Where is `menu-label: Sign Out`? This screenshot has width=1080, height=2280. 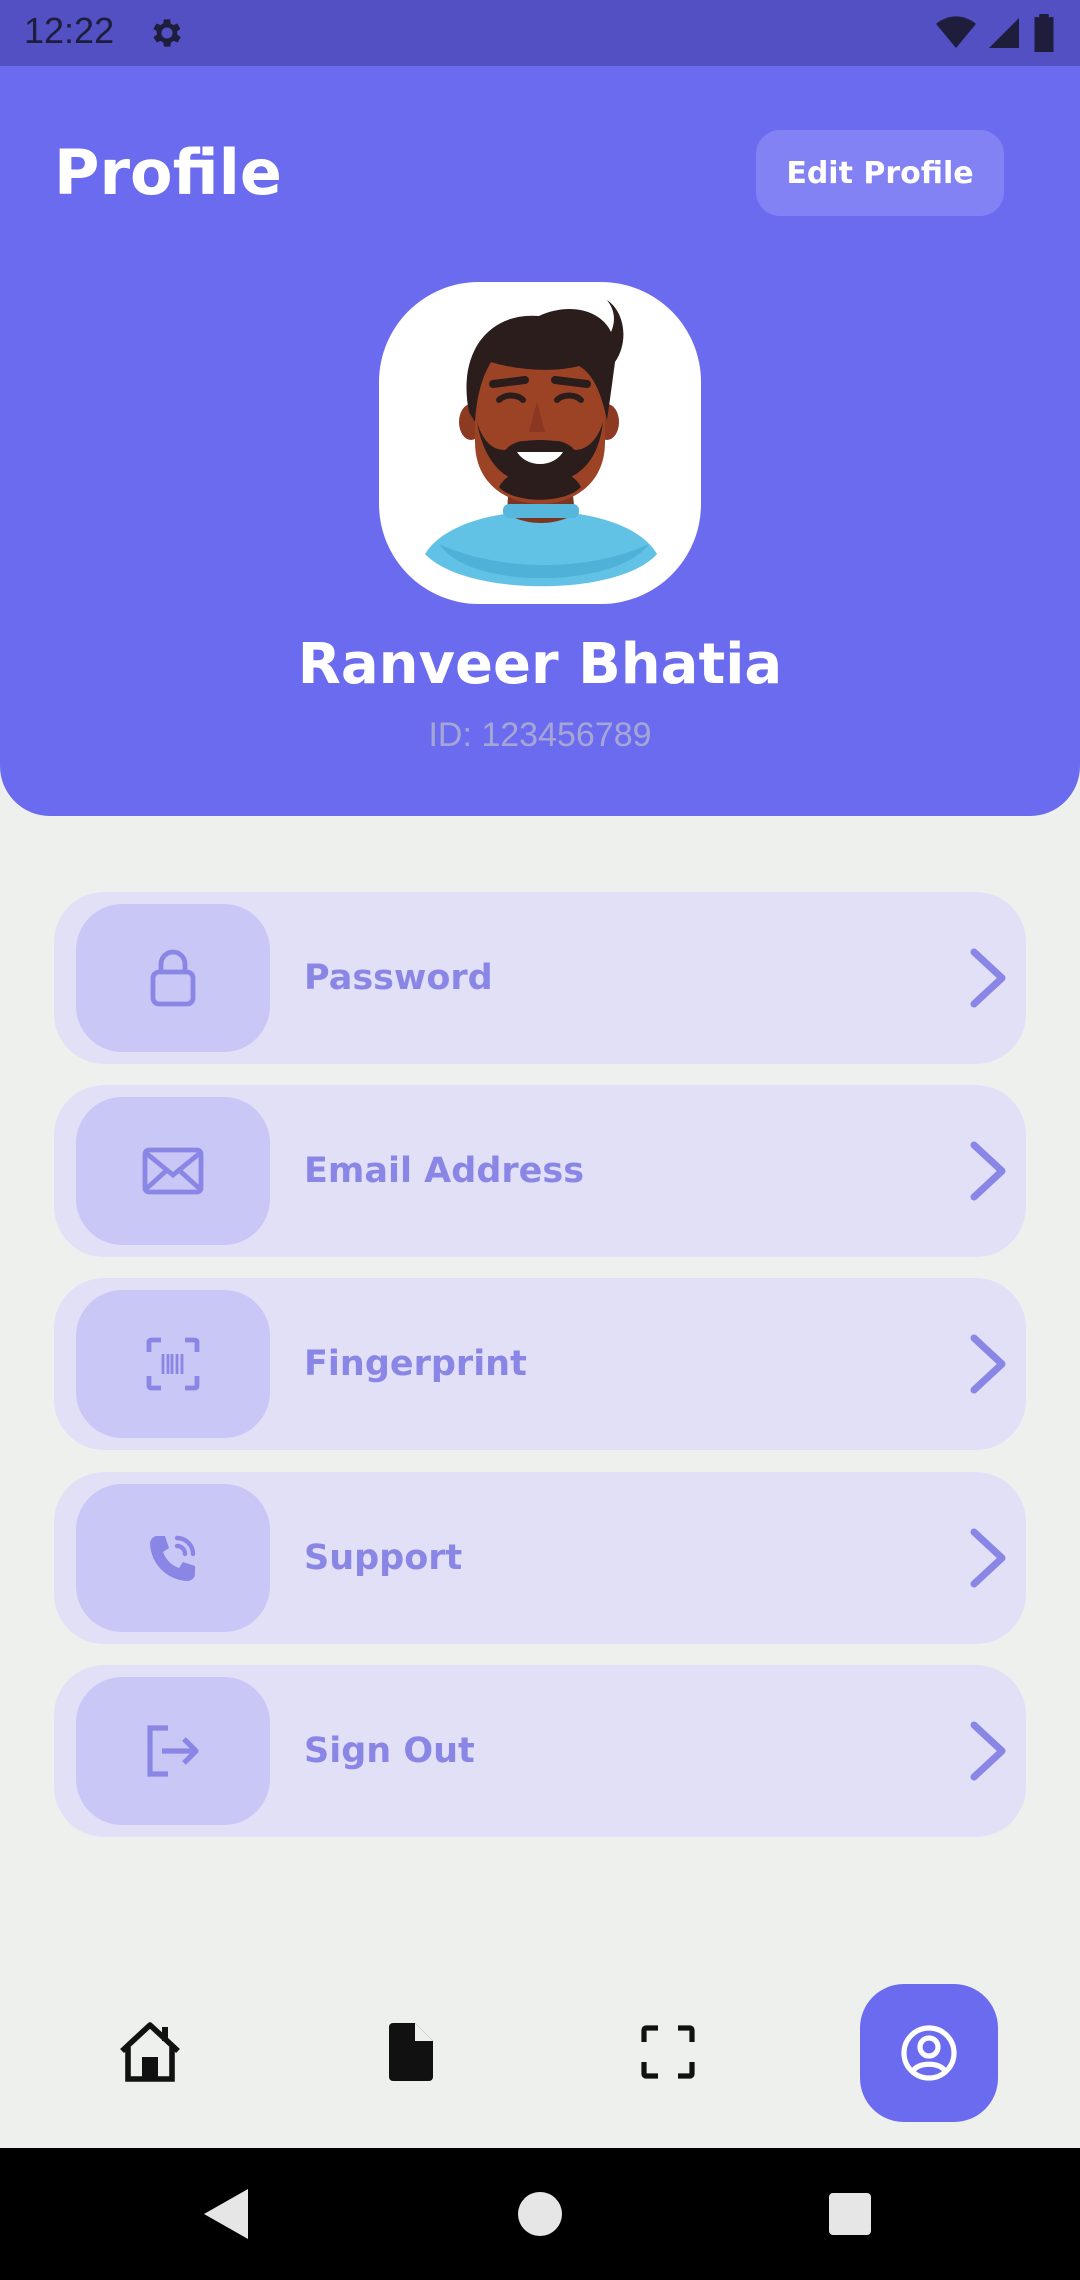
menu-label: Sign Out is located at coordinates (389, 1751).